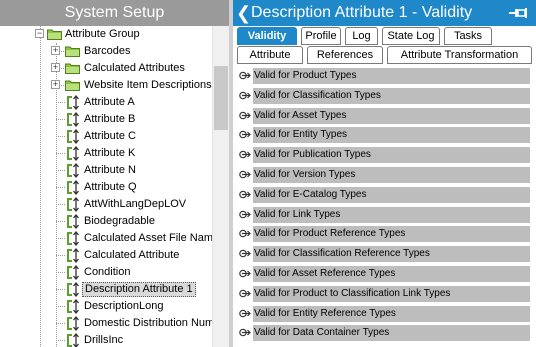  Describe the element at coordinates (384, 155) in the screenshot. I see `validity-row: Valid for Publication Types` at that location.